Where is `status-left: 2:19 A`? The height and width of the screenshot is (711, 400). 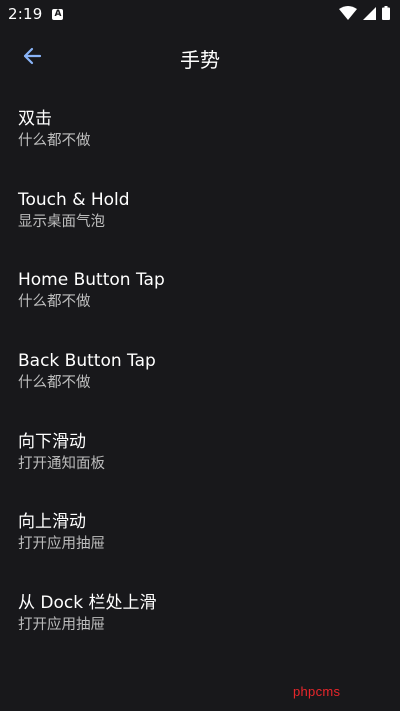 status-left: 2:19 A is located at coordinates (36, 14).